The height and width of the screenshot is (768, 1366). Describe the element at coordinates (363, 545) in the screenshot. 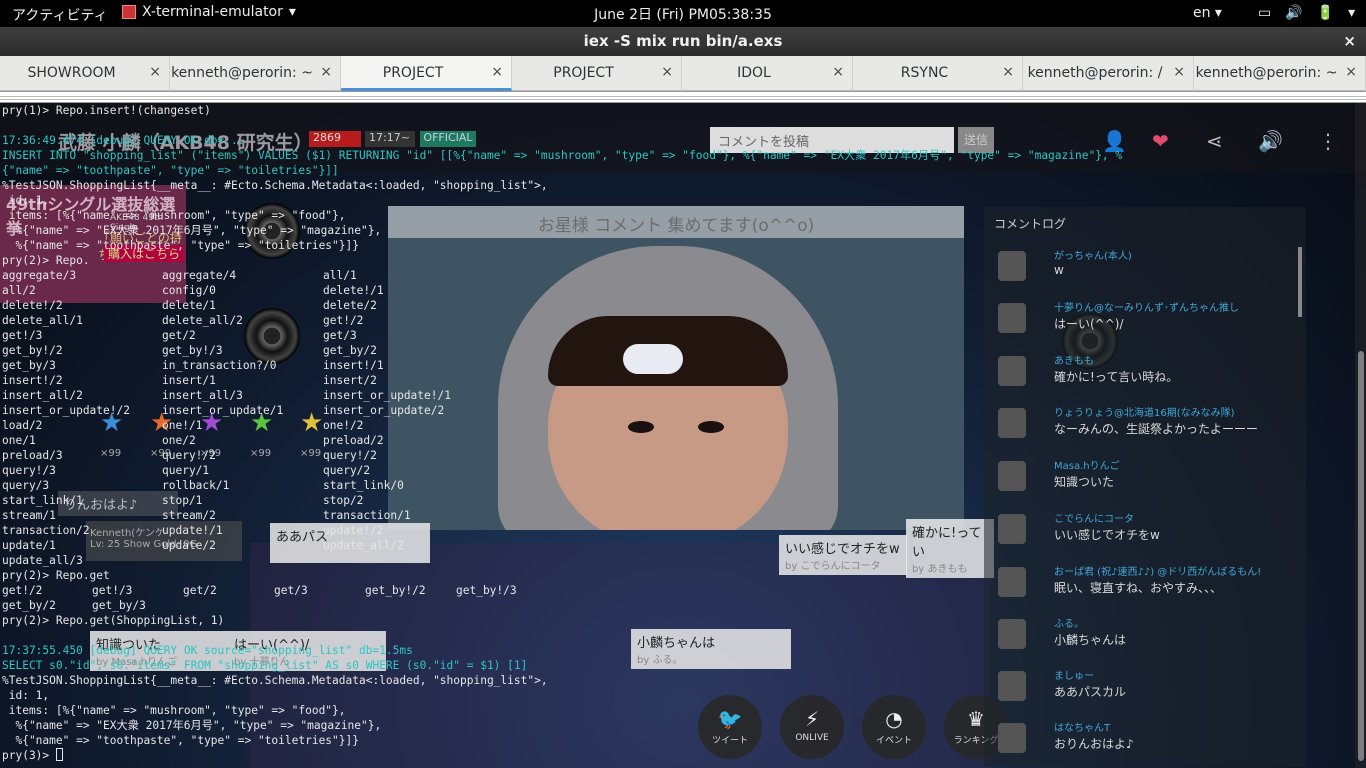

I see `completion-item: update_all/2` at that location.